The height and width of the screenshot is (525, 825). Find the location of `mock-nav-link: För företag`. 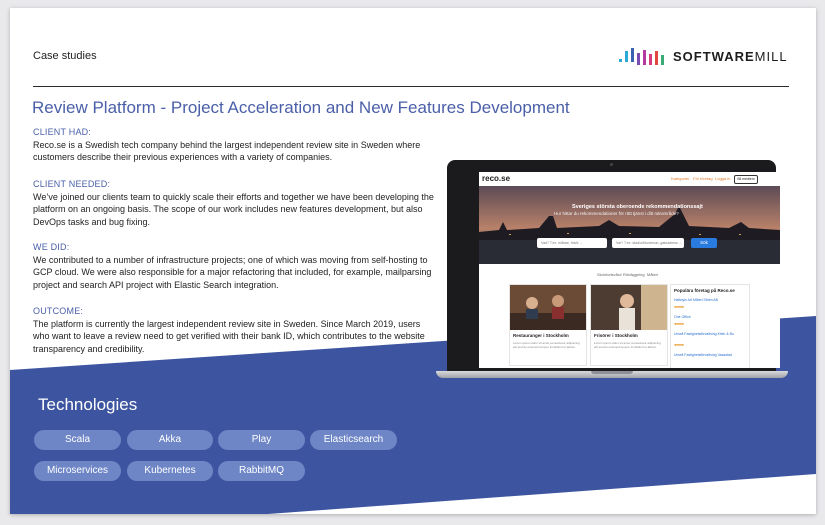

mock-nav-link: För företag is located at coordinates (703, 178).